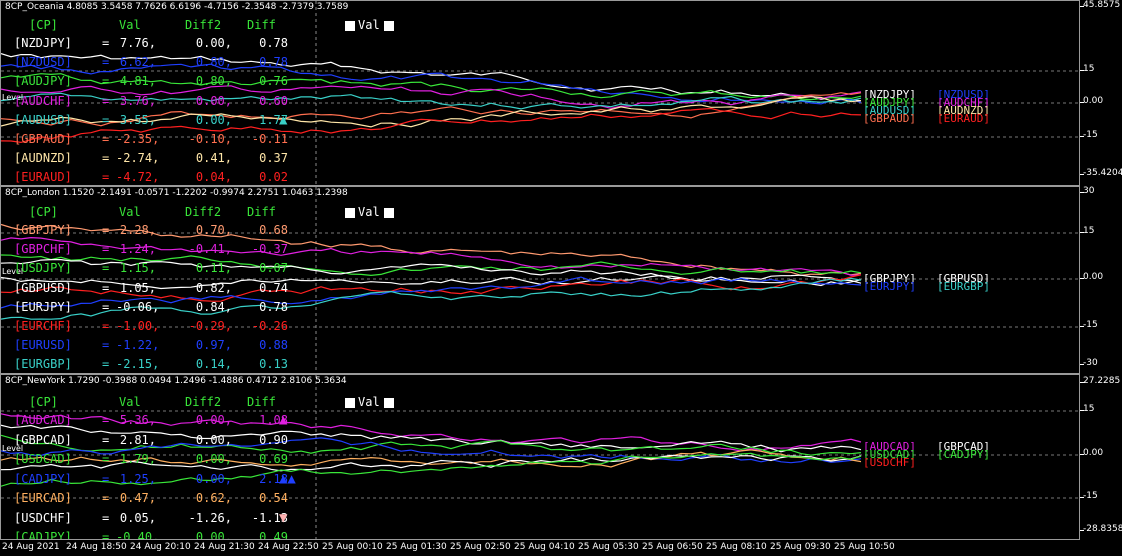  What do you see at coordinates (210, 517) in the screenshot?
I see `diff2-cell: -1.26,` at bounding box center [210, 517].